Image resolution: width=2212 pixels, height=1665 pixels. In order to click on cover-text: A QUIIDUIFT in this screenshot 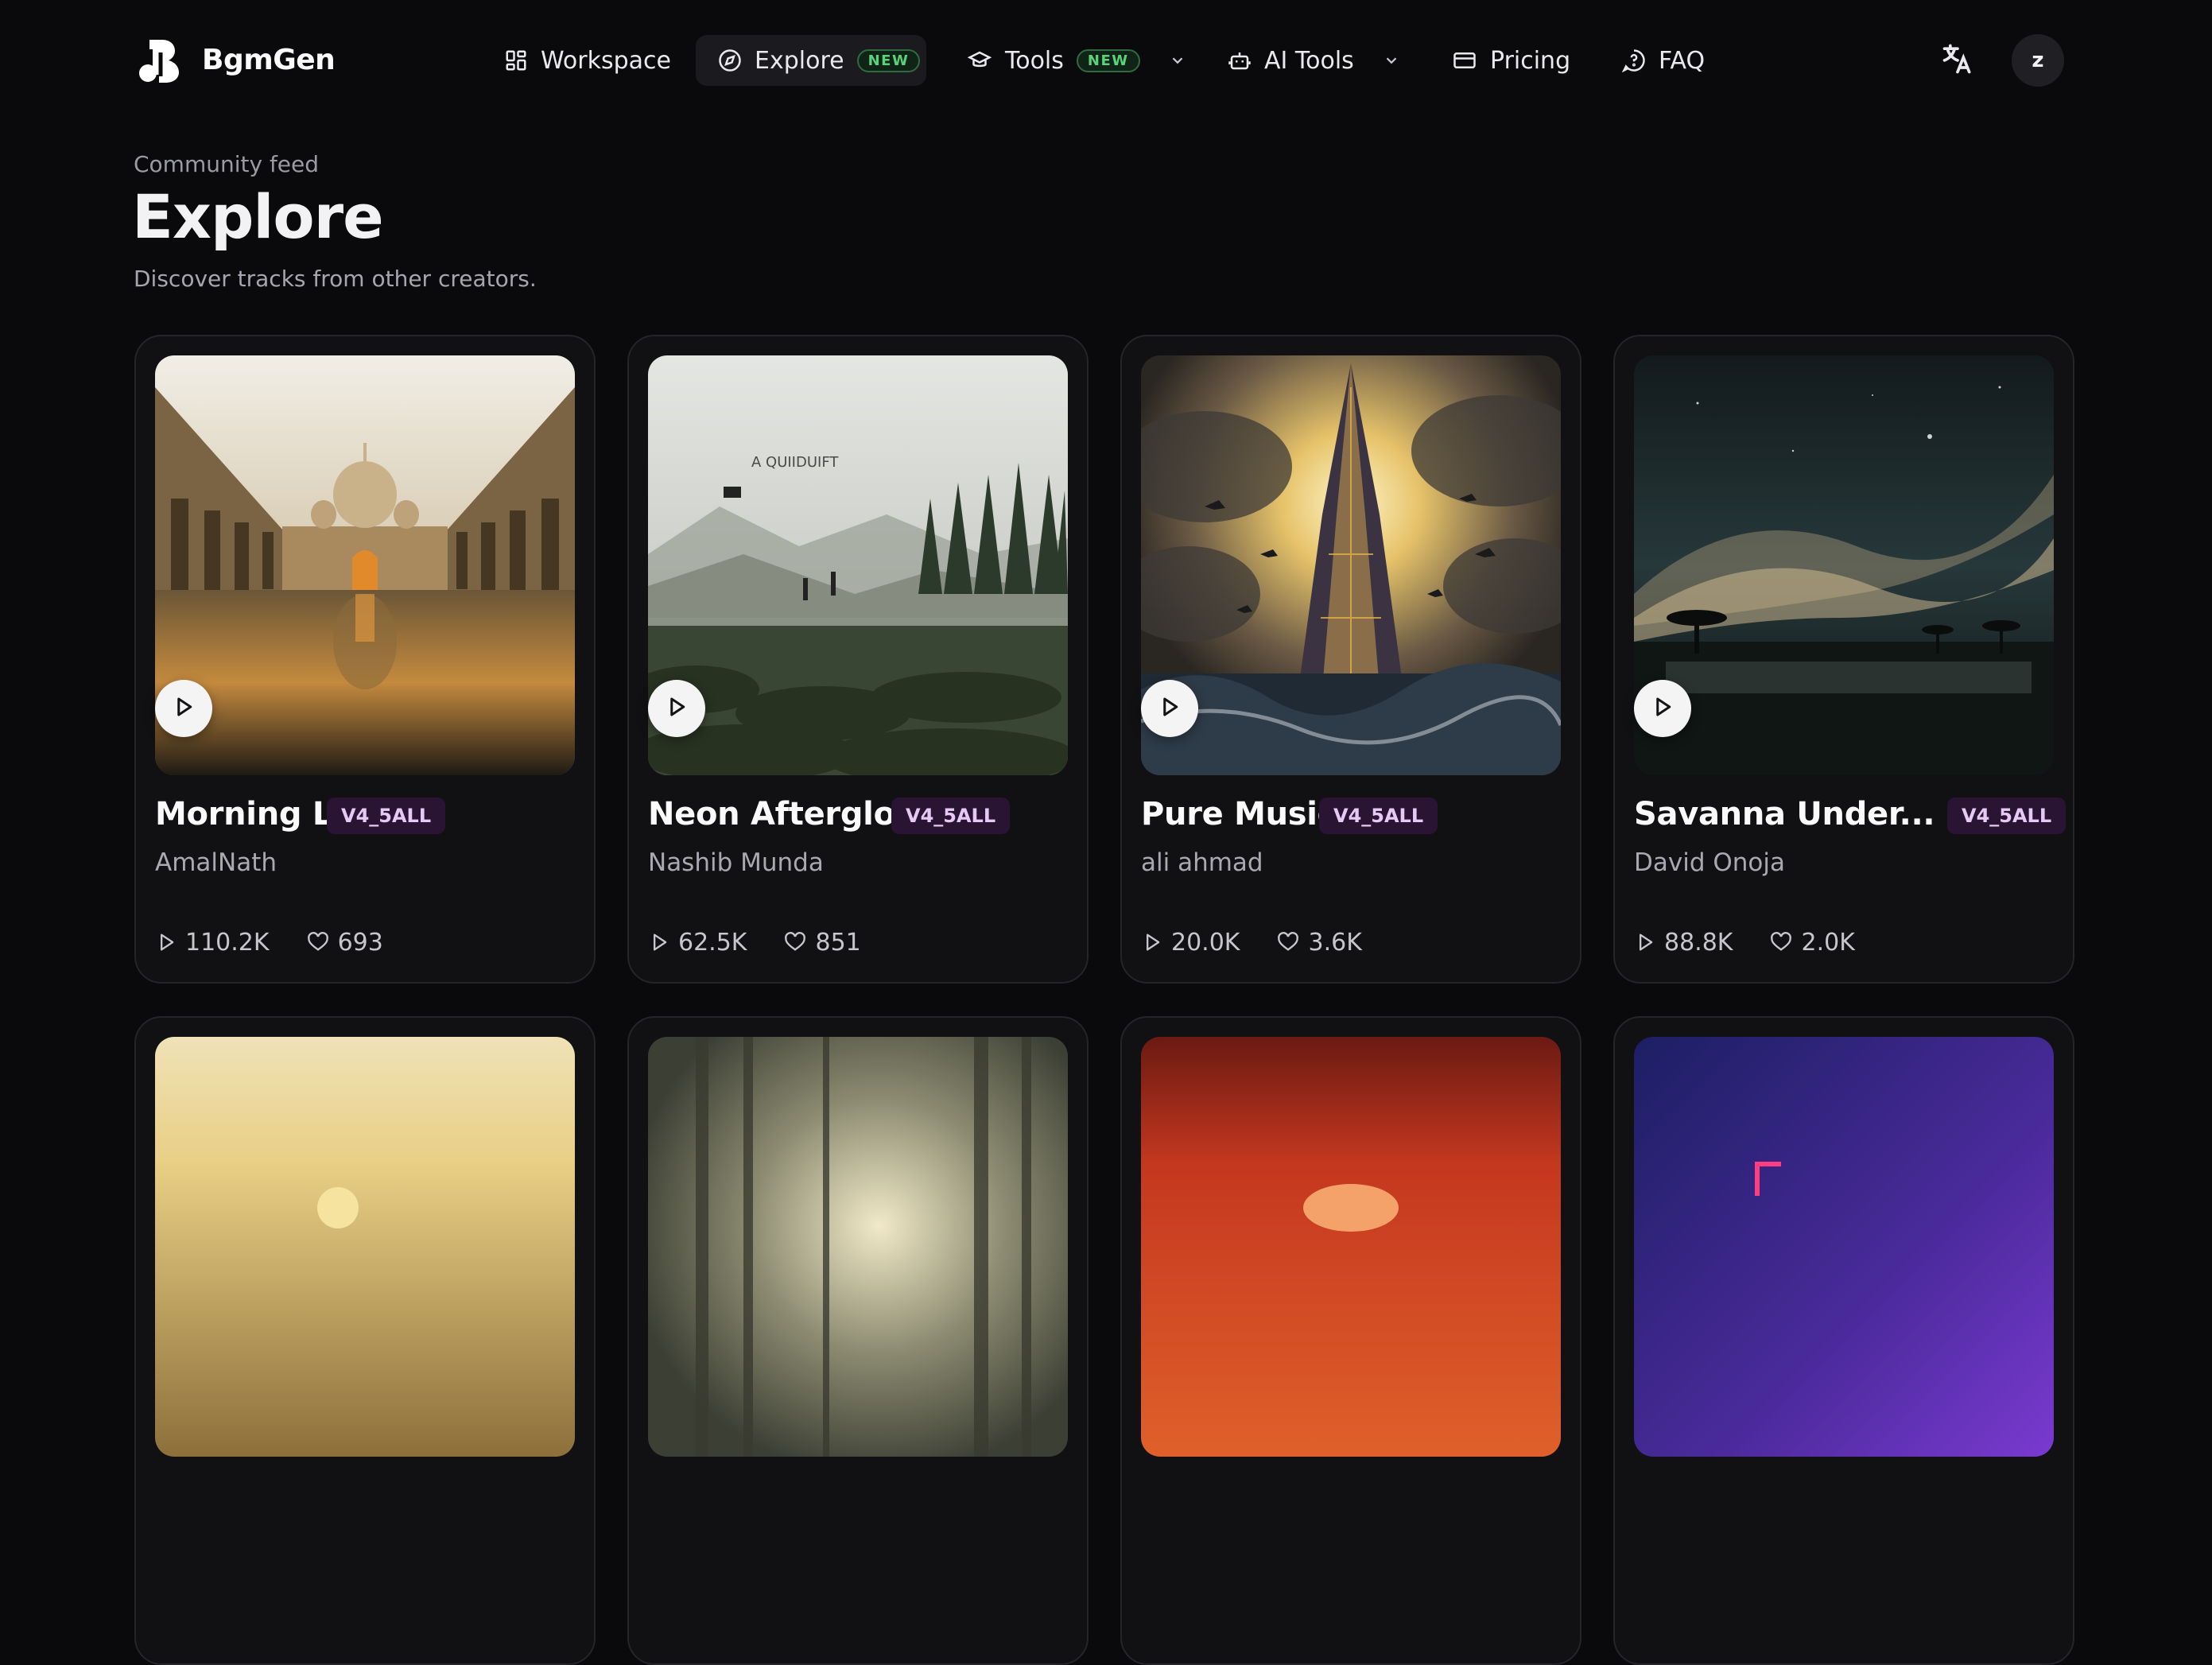, I will do `click(795, 462)`.